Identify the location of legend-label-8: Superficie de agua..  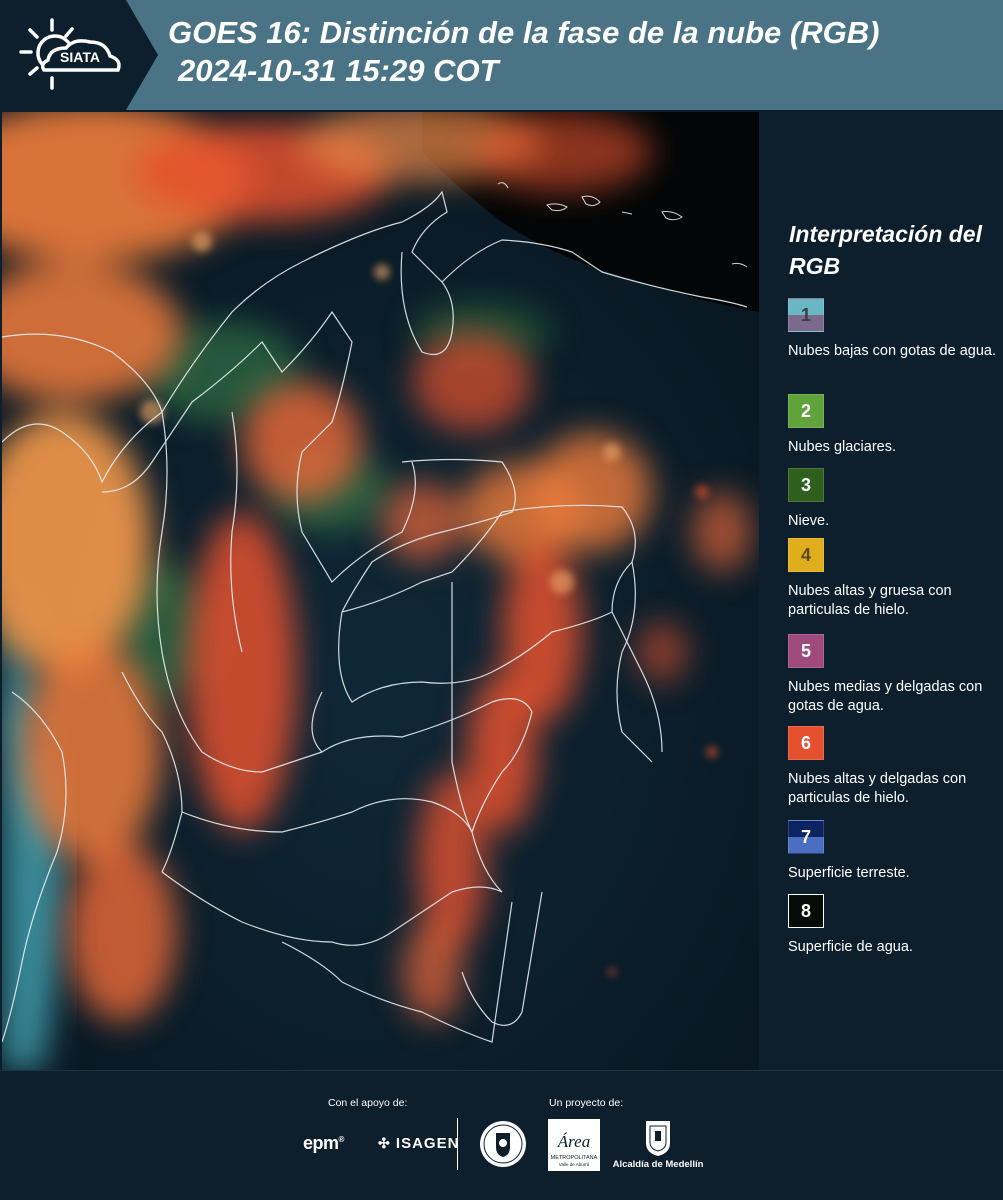
(850, 947).